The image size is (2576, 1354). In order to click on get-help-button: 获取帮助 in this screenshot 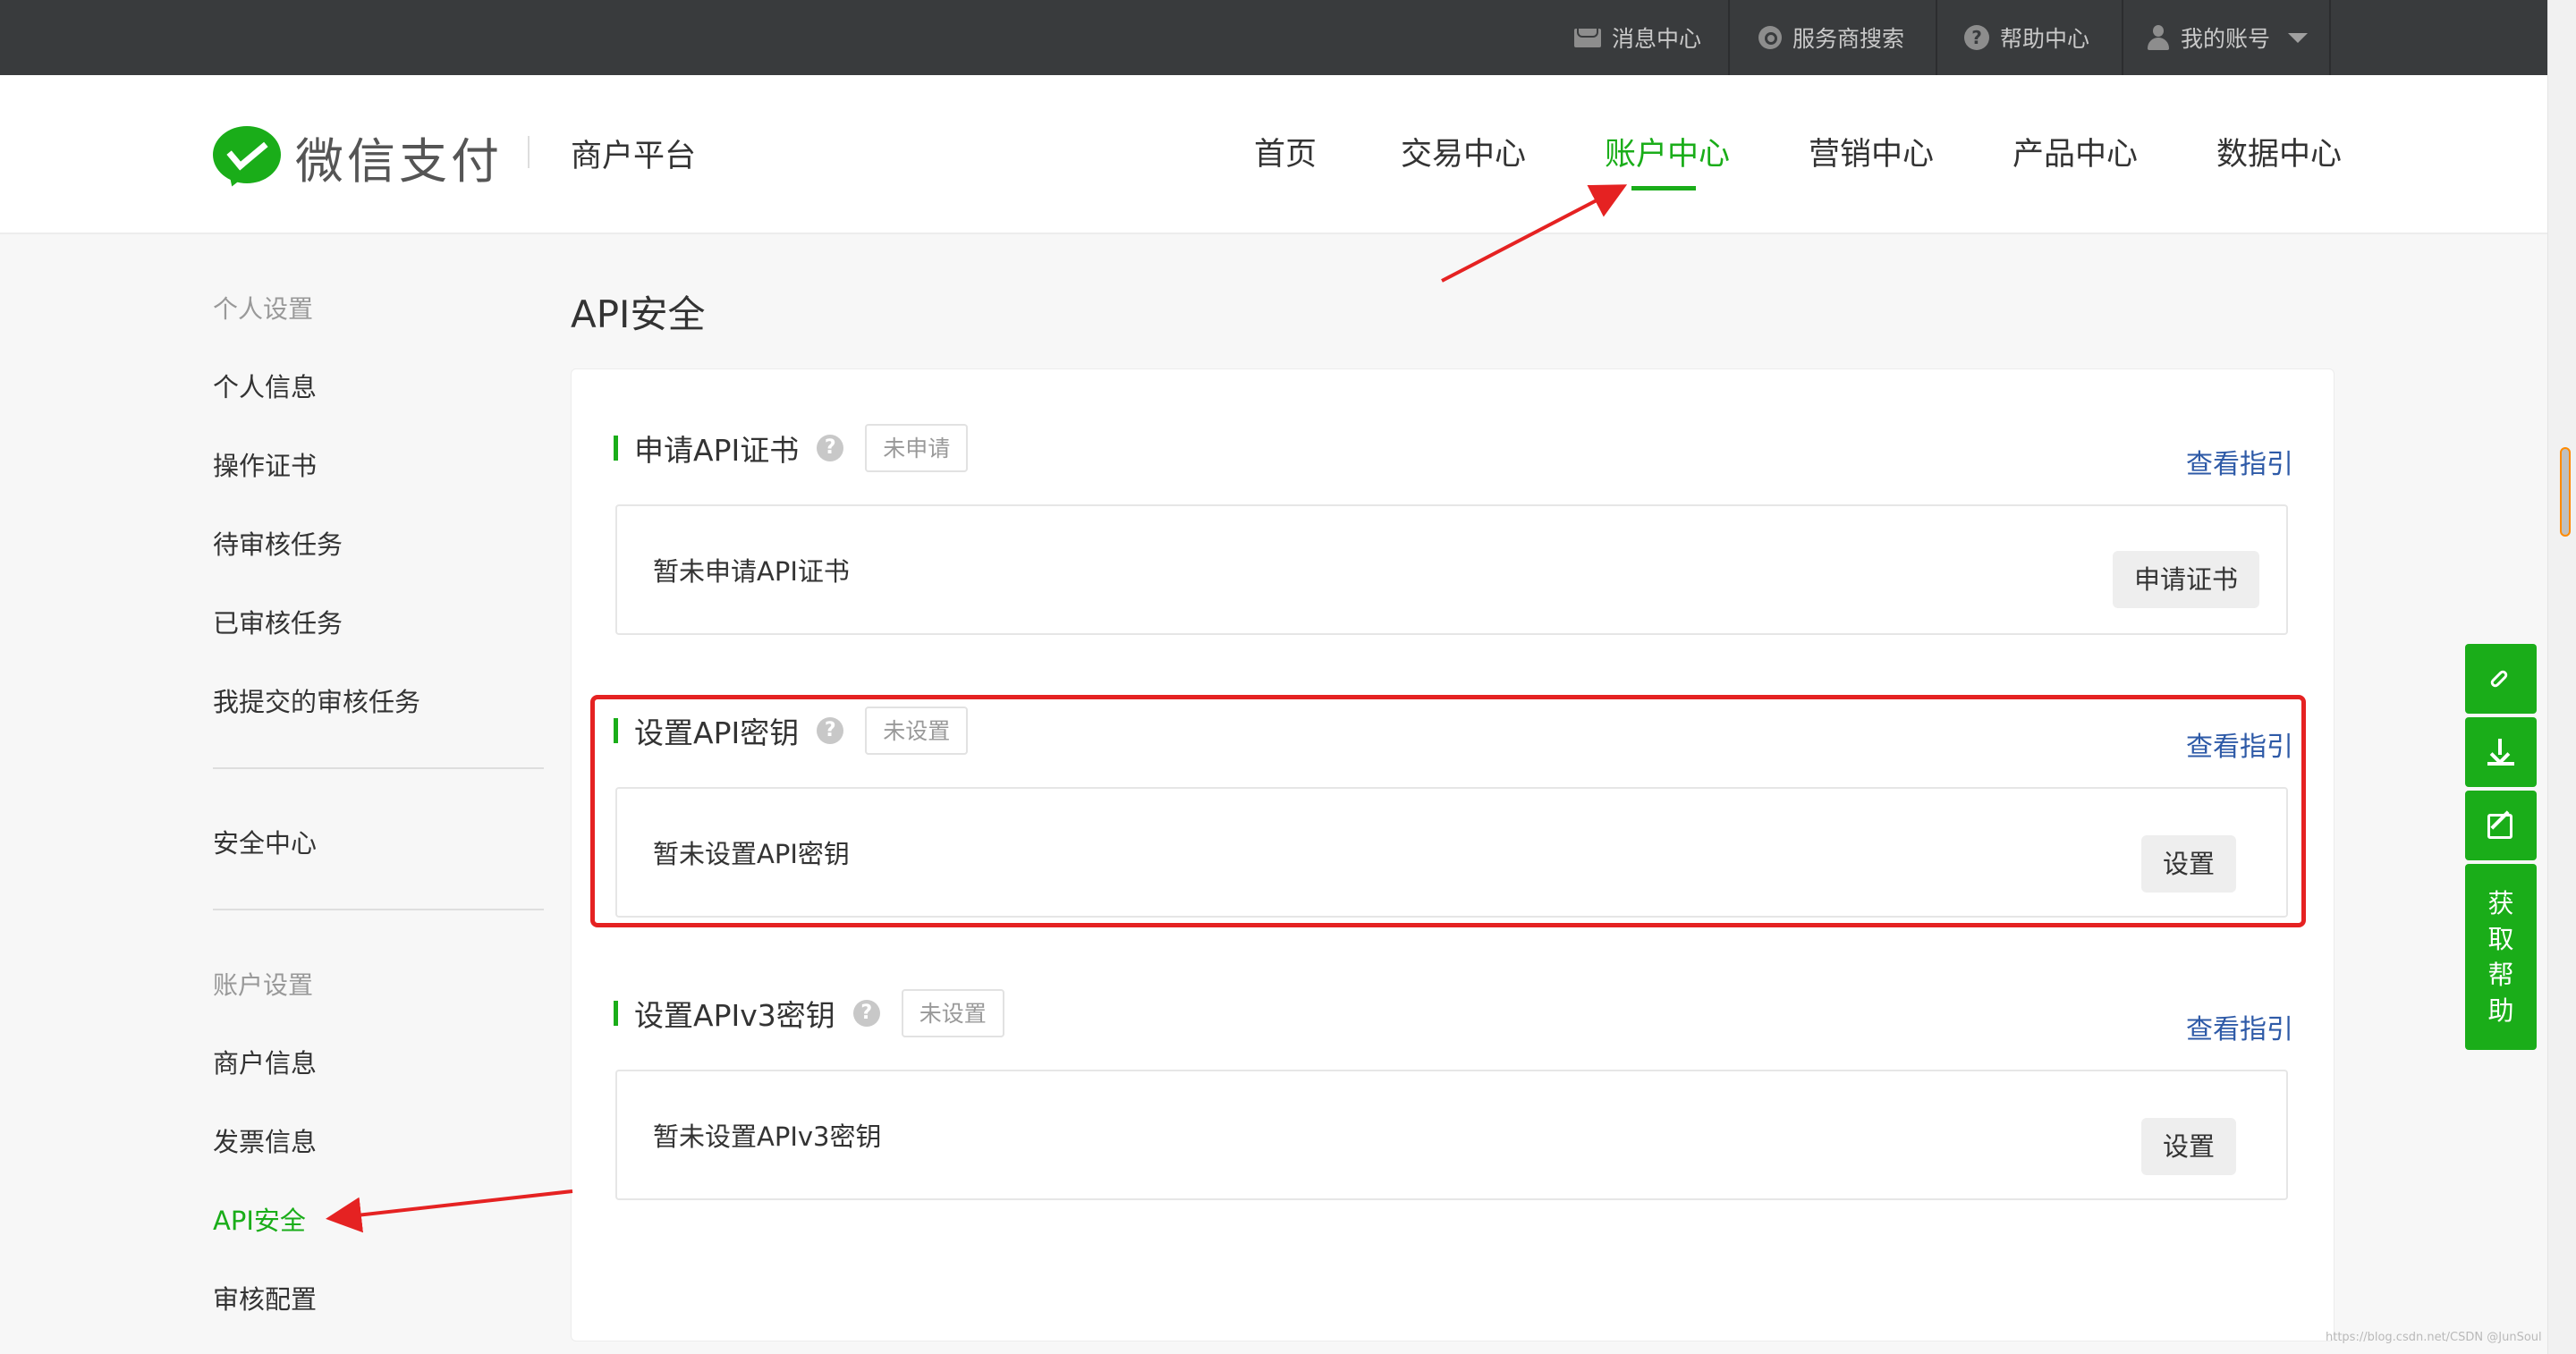, I will do `click(2501, 957)`.